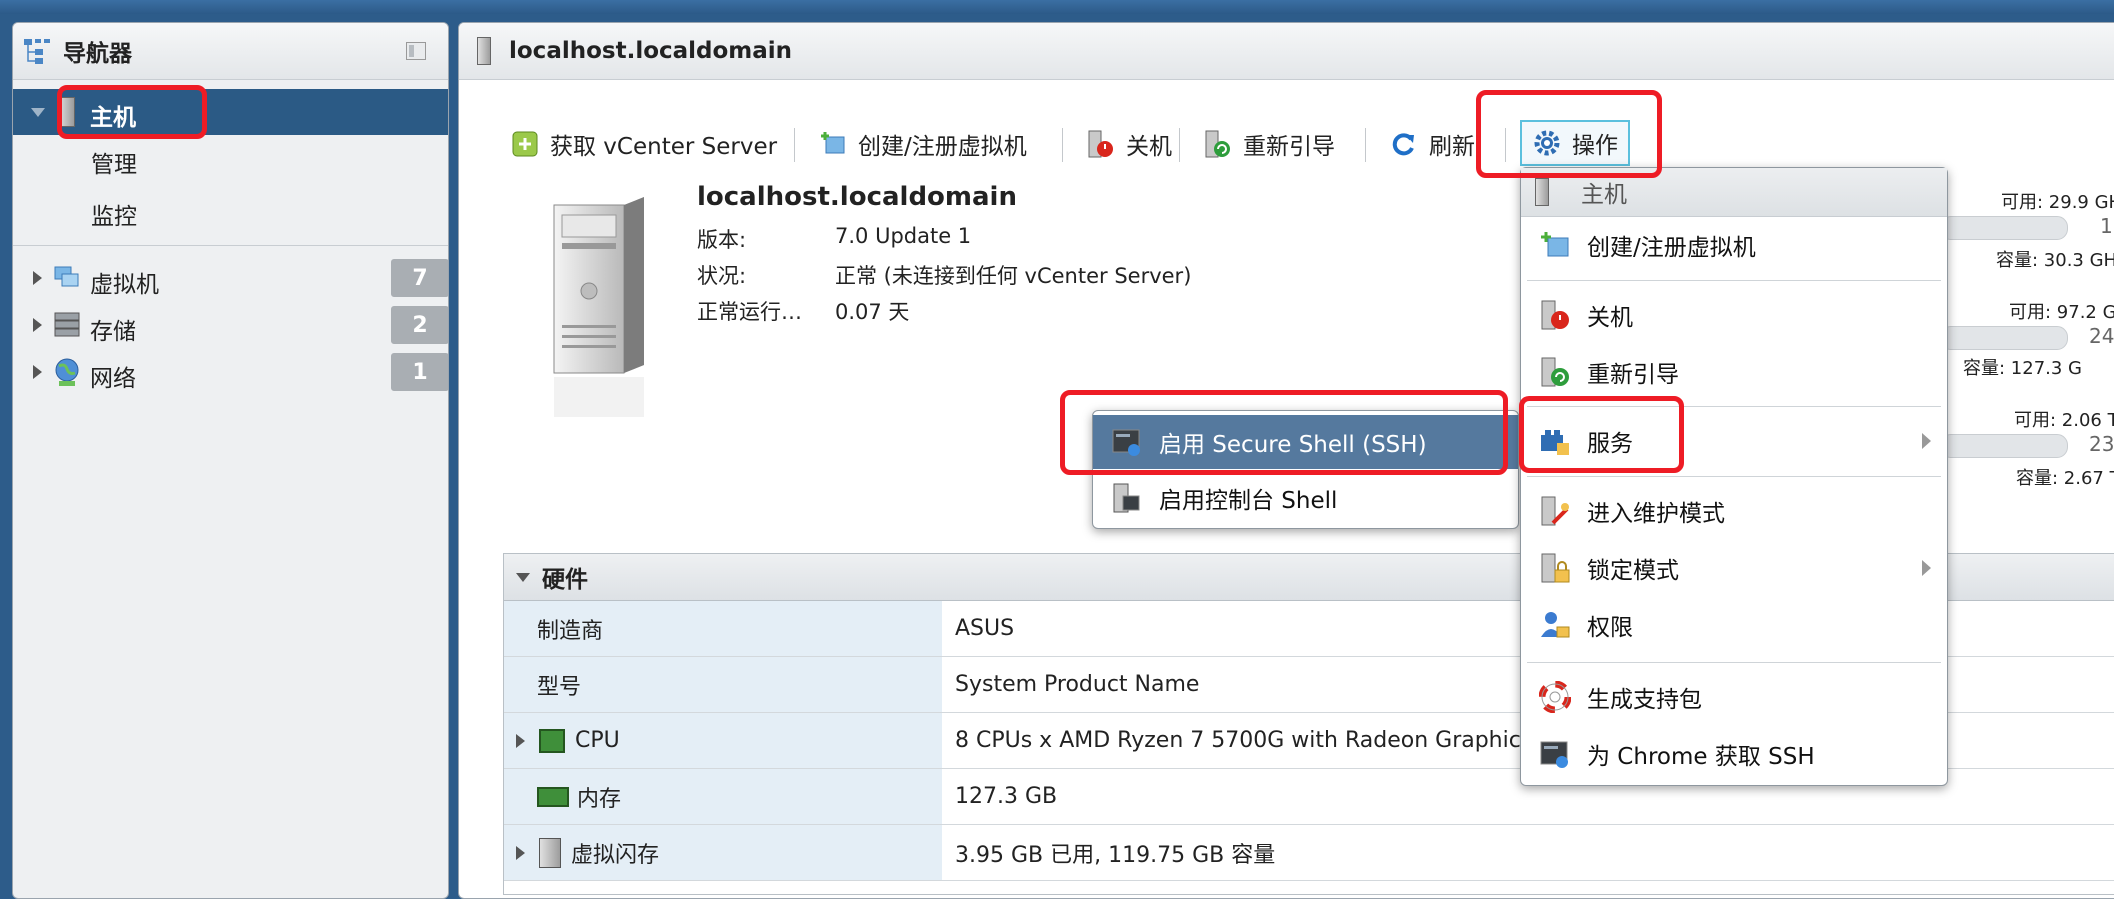  Describe the element at coordinates (722, 240) in the screenshot. I see `info-label: 版本:` at that location.